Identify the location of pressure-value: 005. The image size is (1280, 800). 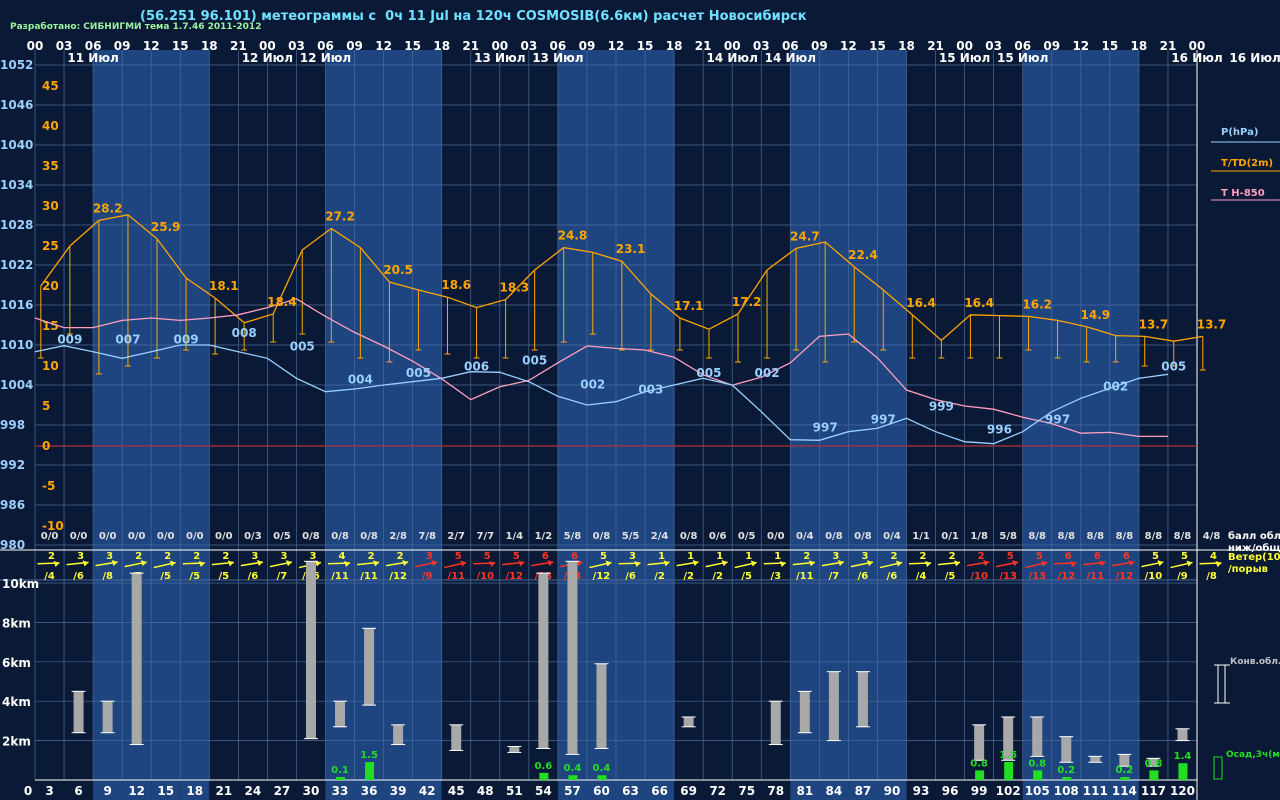
(708, 373).